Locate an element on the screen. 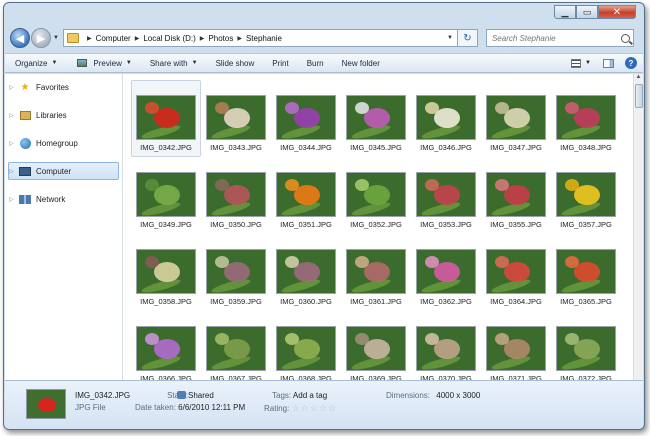  file-tile: IMG_0371.JPG is located at coordinates (516, 345).